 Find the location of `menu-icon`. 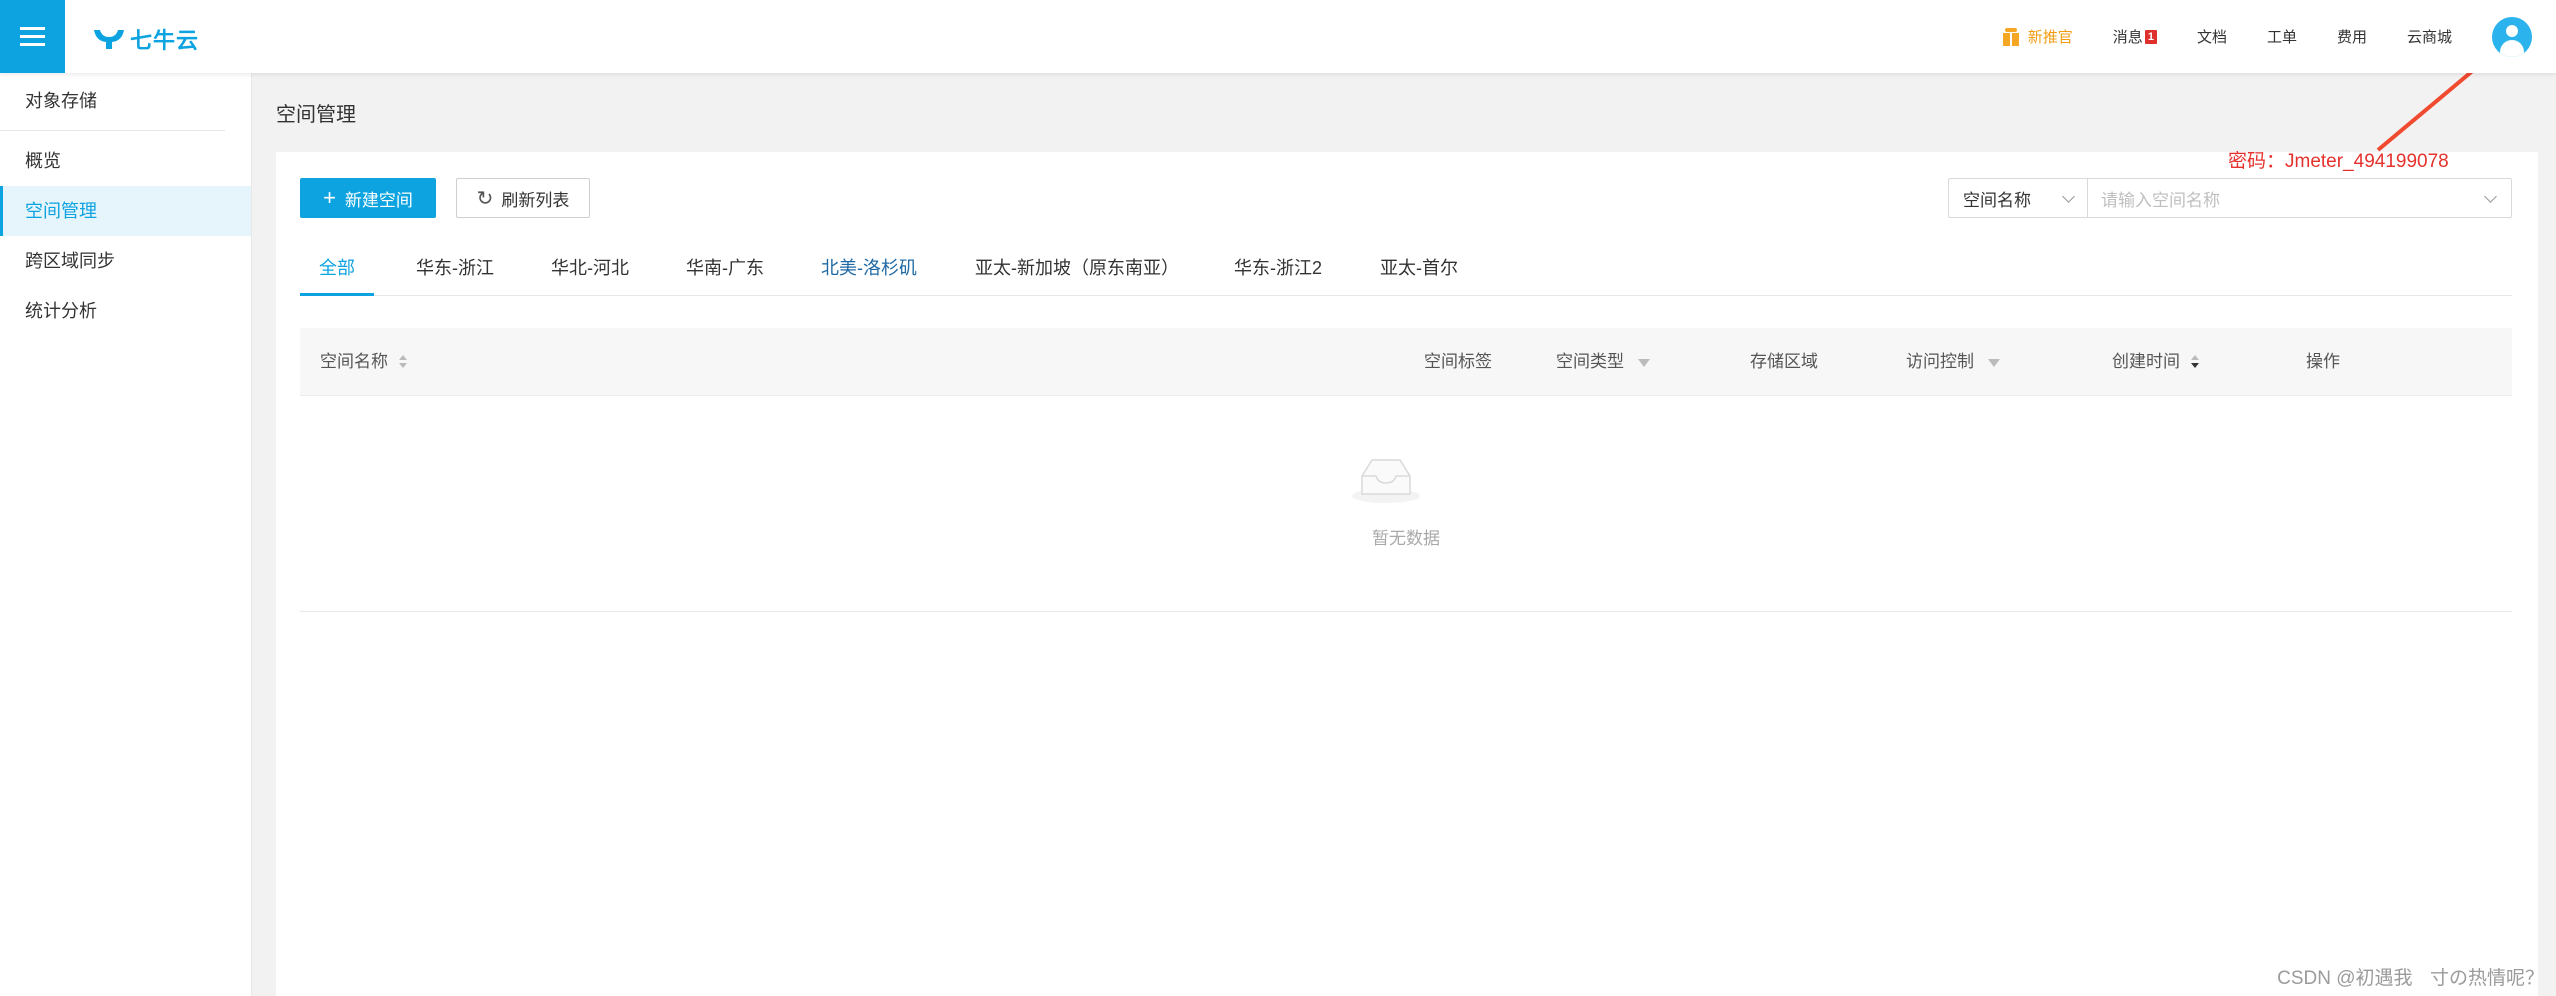

menu-icon is located at coordinates (32, 36).